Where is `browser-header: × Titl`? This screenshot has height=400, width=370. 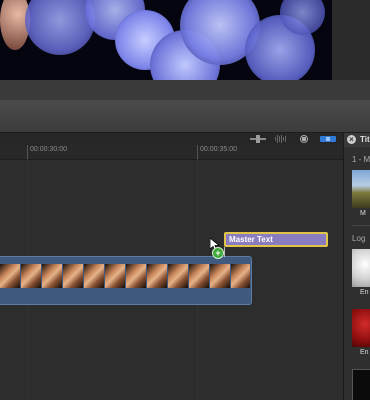
browser-header: × Titl is located at coordinates (357, 140).